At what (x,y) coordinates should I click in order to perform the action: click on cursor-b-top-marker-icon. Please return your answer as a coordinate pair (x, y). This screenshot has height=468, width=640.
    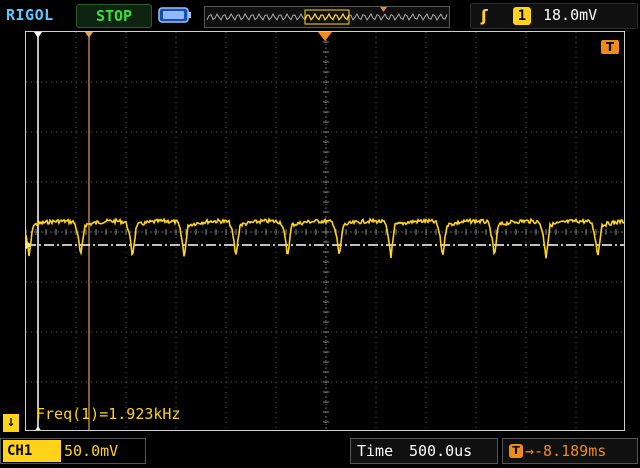
    Looking at the image, I should click on (89, 35).